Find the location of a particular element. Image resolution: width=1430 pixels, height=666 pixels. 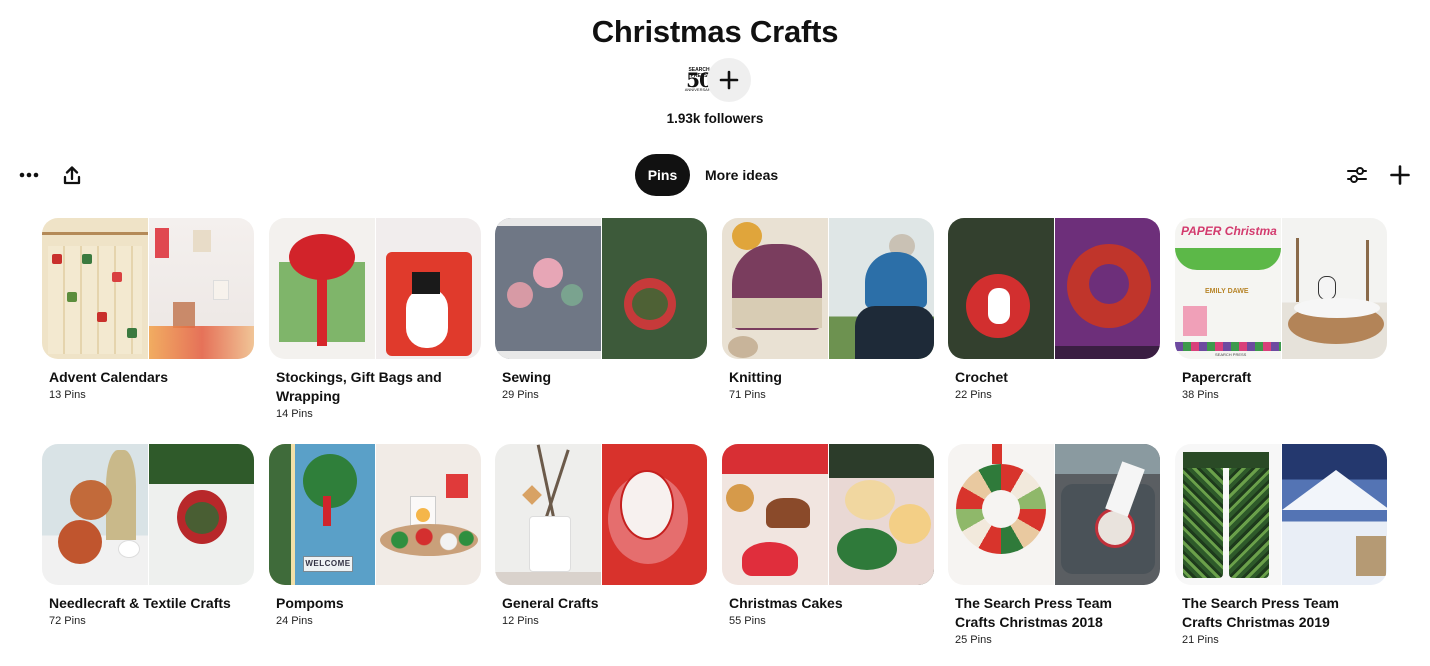

add-collaborator-button is located at coordinates (729, 80).